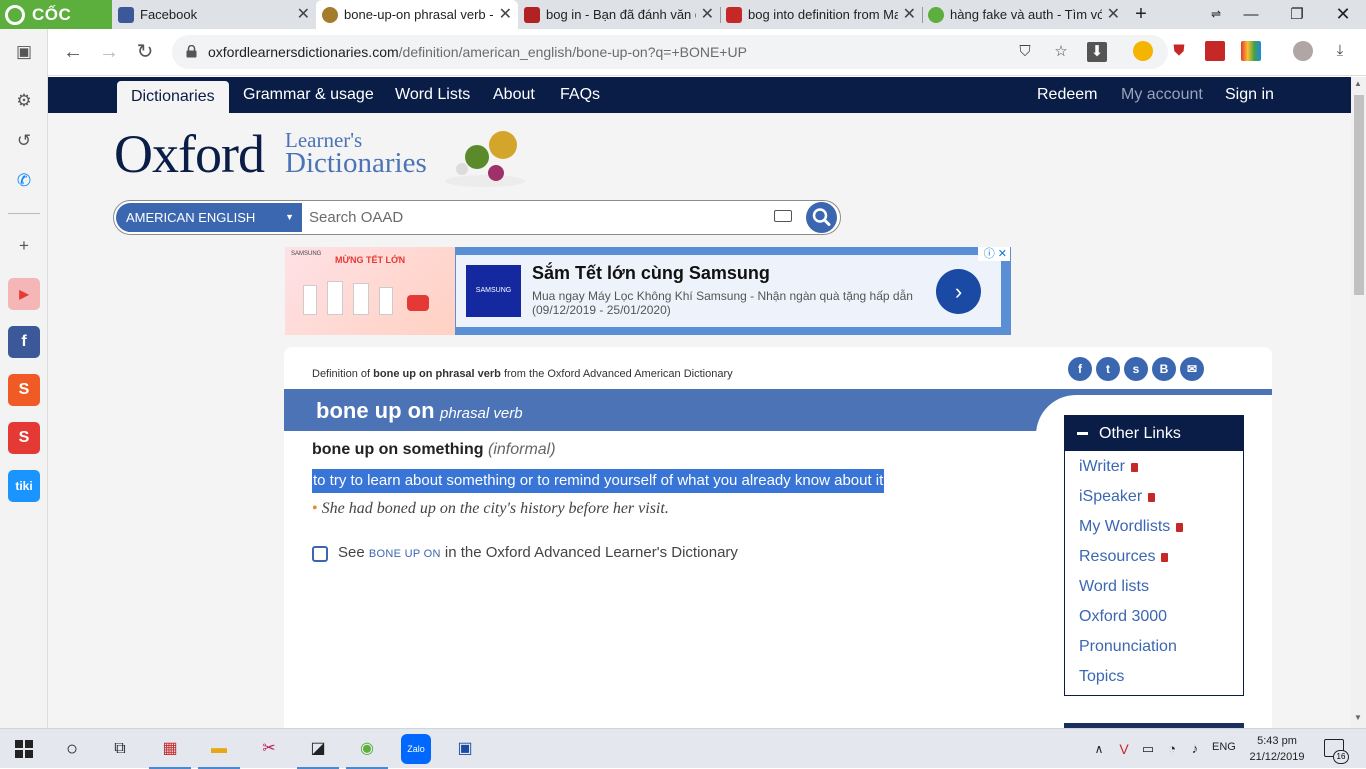 The width and height of the screenshot is (1366, 769). Describe the element at coordinates (1343, 14) in the screenshot. I see `close-window-button: ✕` at that location.